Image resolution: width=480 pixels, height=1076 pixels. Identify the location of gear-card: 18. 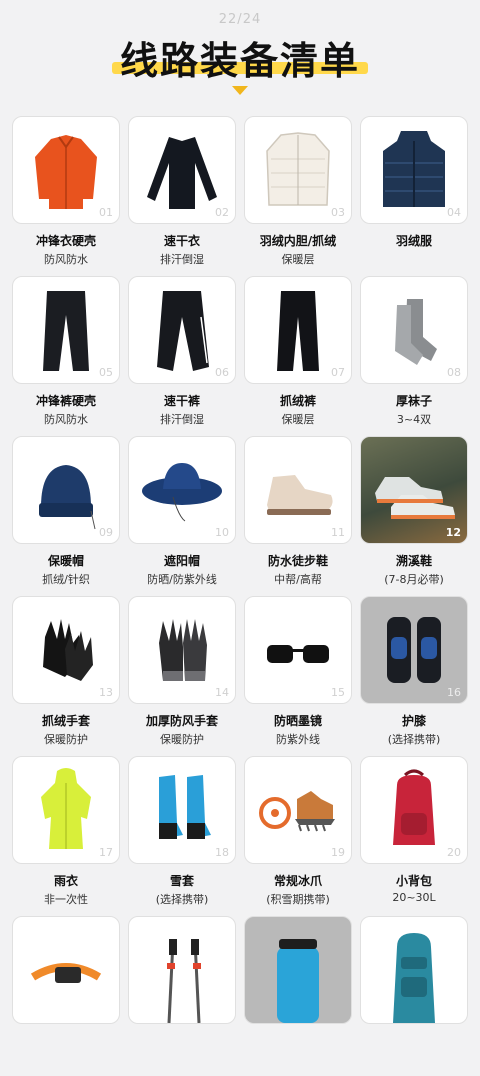
(182, 810).